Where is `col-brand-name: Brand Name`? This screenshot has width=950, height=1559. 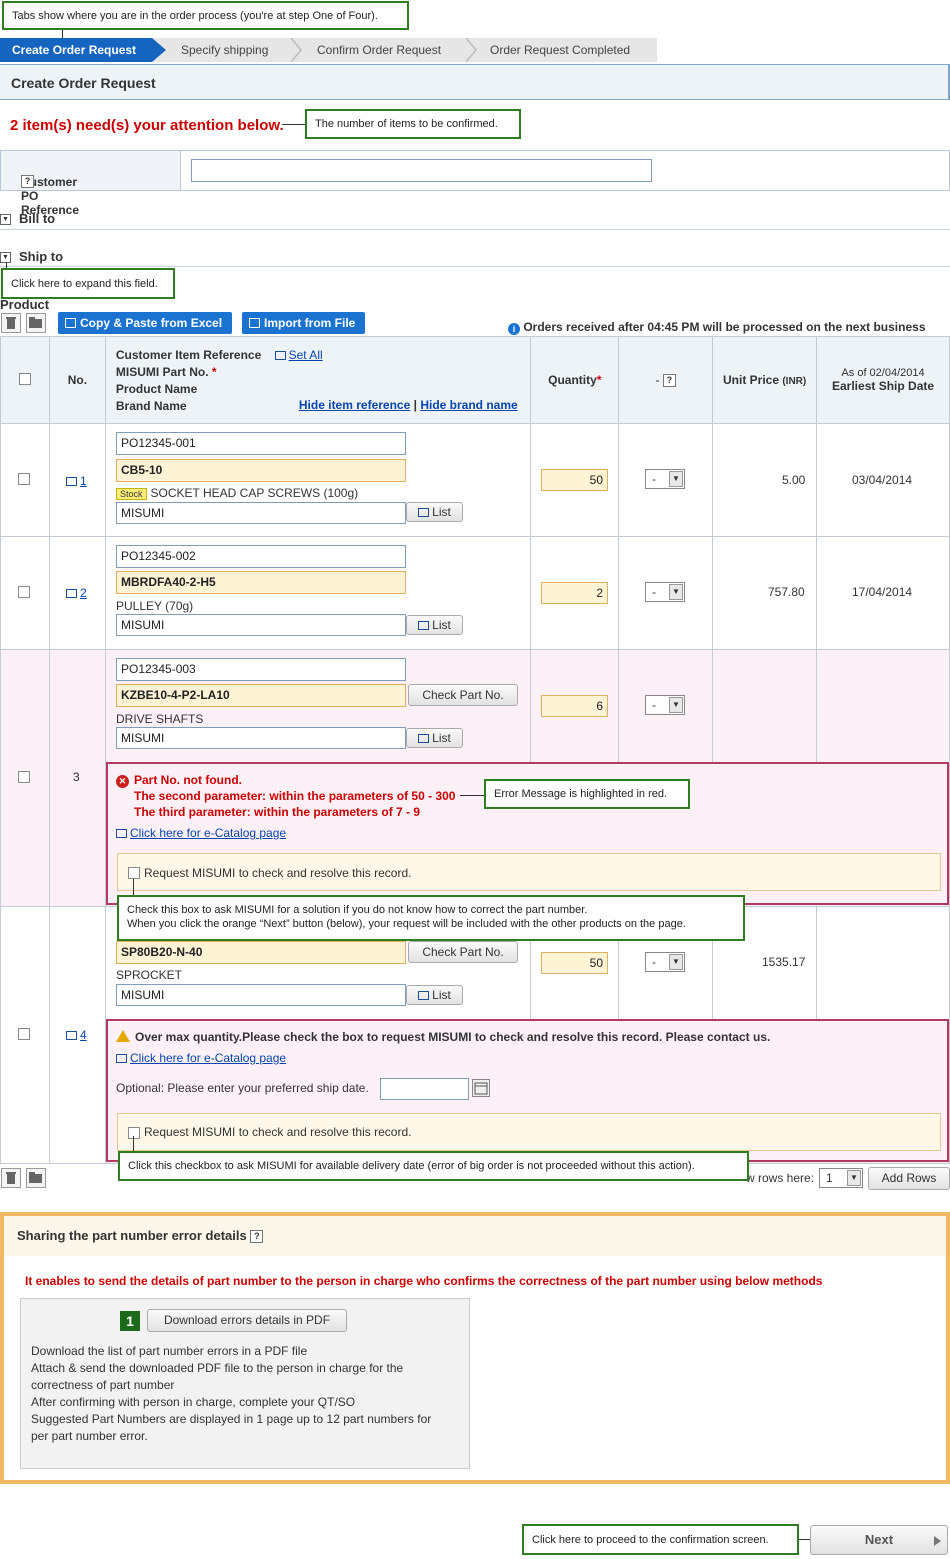 col-brand-name: Brand Name is located at coordinates (151, 406).